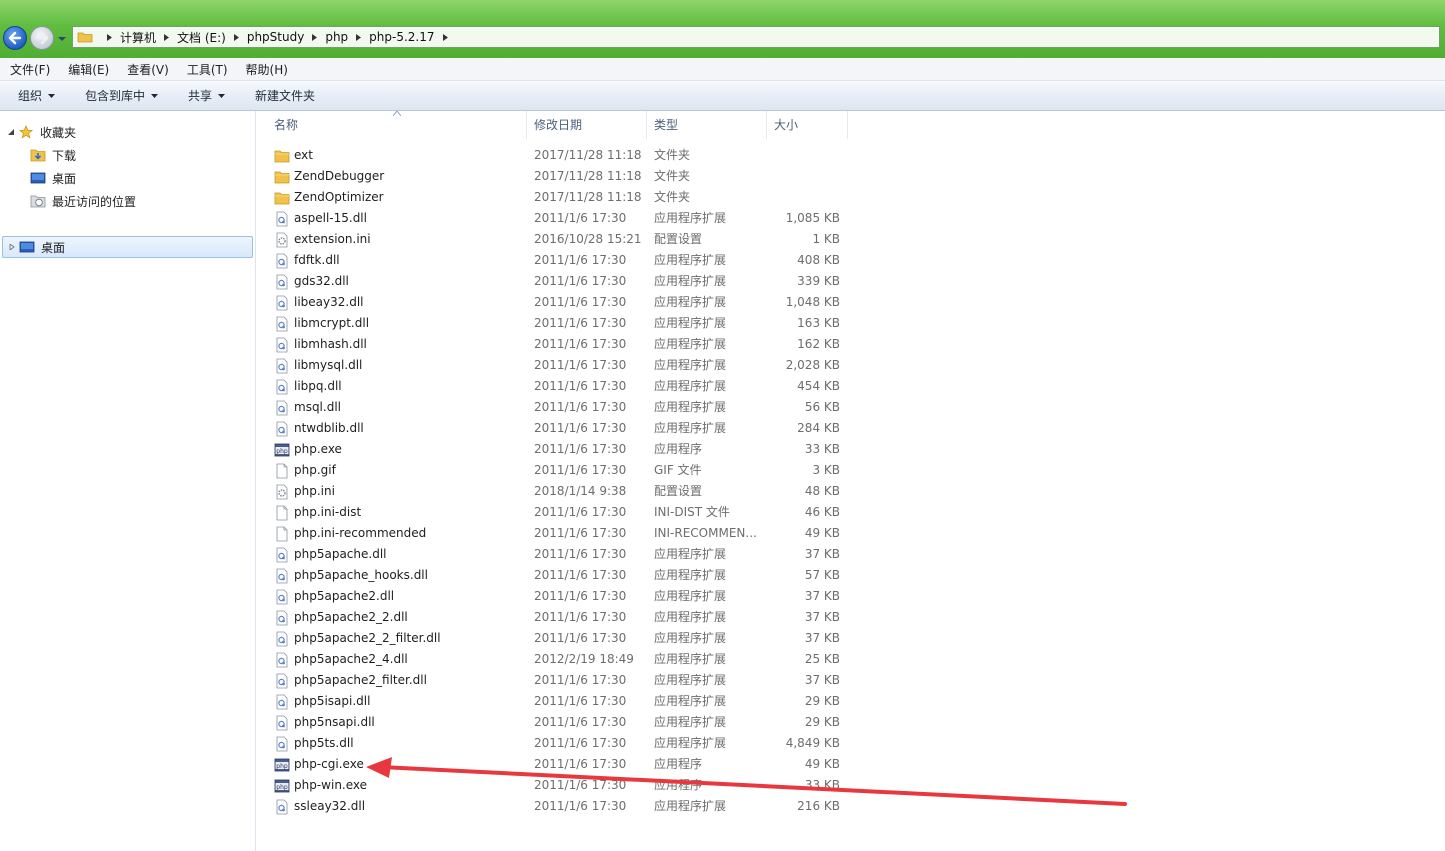 This screenshot has width=1445, height=851. Describe the element at coordinates (201, 37) in the screenshot. I see `breadcrumb-drive-e: 文档 (E:)` at that location.